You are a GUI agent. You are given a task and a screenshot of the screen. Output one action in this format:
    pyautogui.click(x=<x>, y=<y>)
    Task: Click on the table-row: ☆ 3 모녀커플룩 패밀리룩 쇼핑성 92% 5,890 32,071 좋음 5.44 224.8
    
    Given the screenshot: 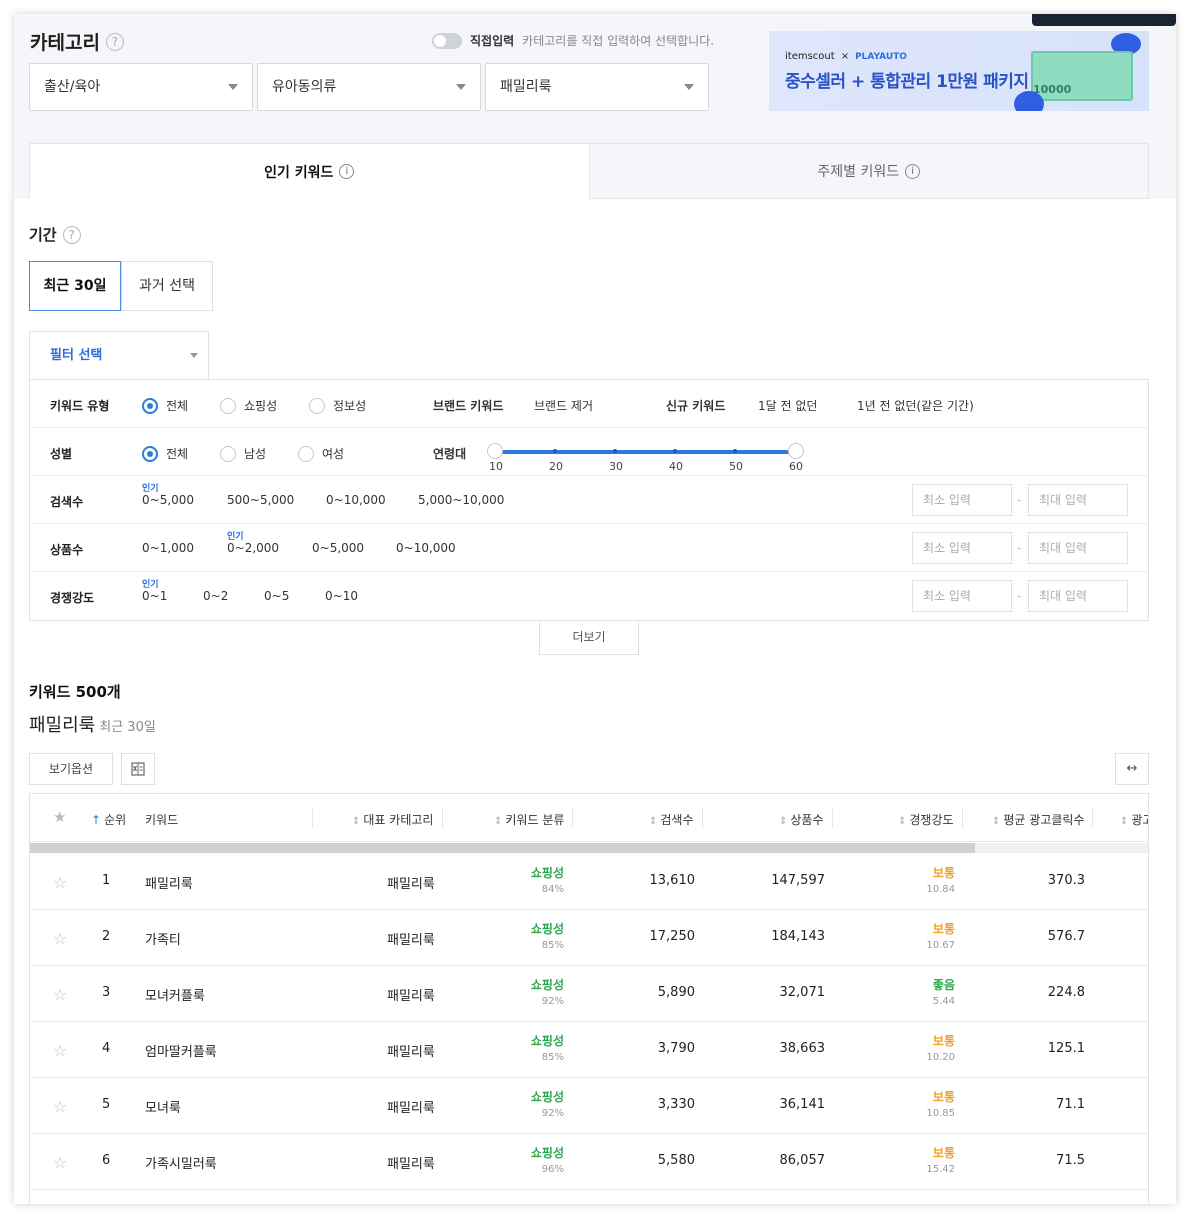 What is the action you would take?
    pyautogui.click(x=589, y=994)
    